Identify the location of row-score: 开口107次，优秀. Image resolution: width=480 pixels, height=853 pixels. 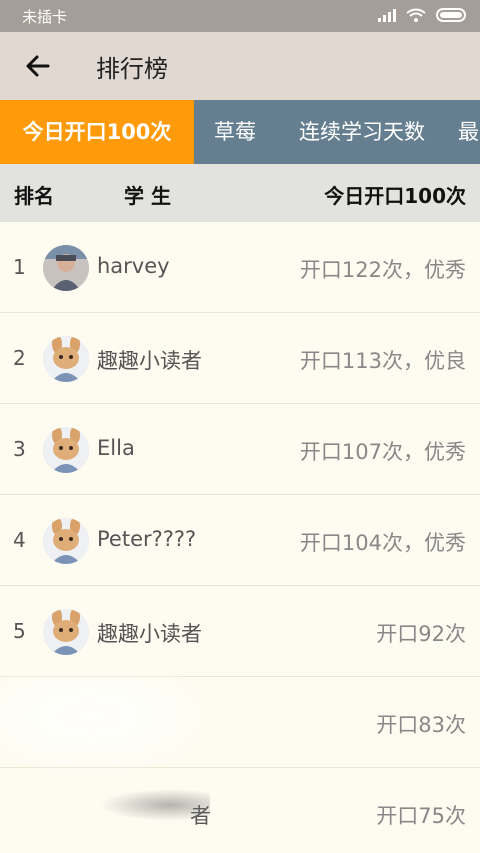
(382, 452).